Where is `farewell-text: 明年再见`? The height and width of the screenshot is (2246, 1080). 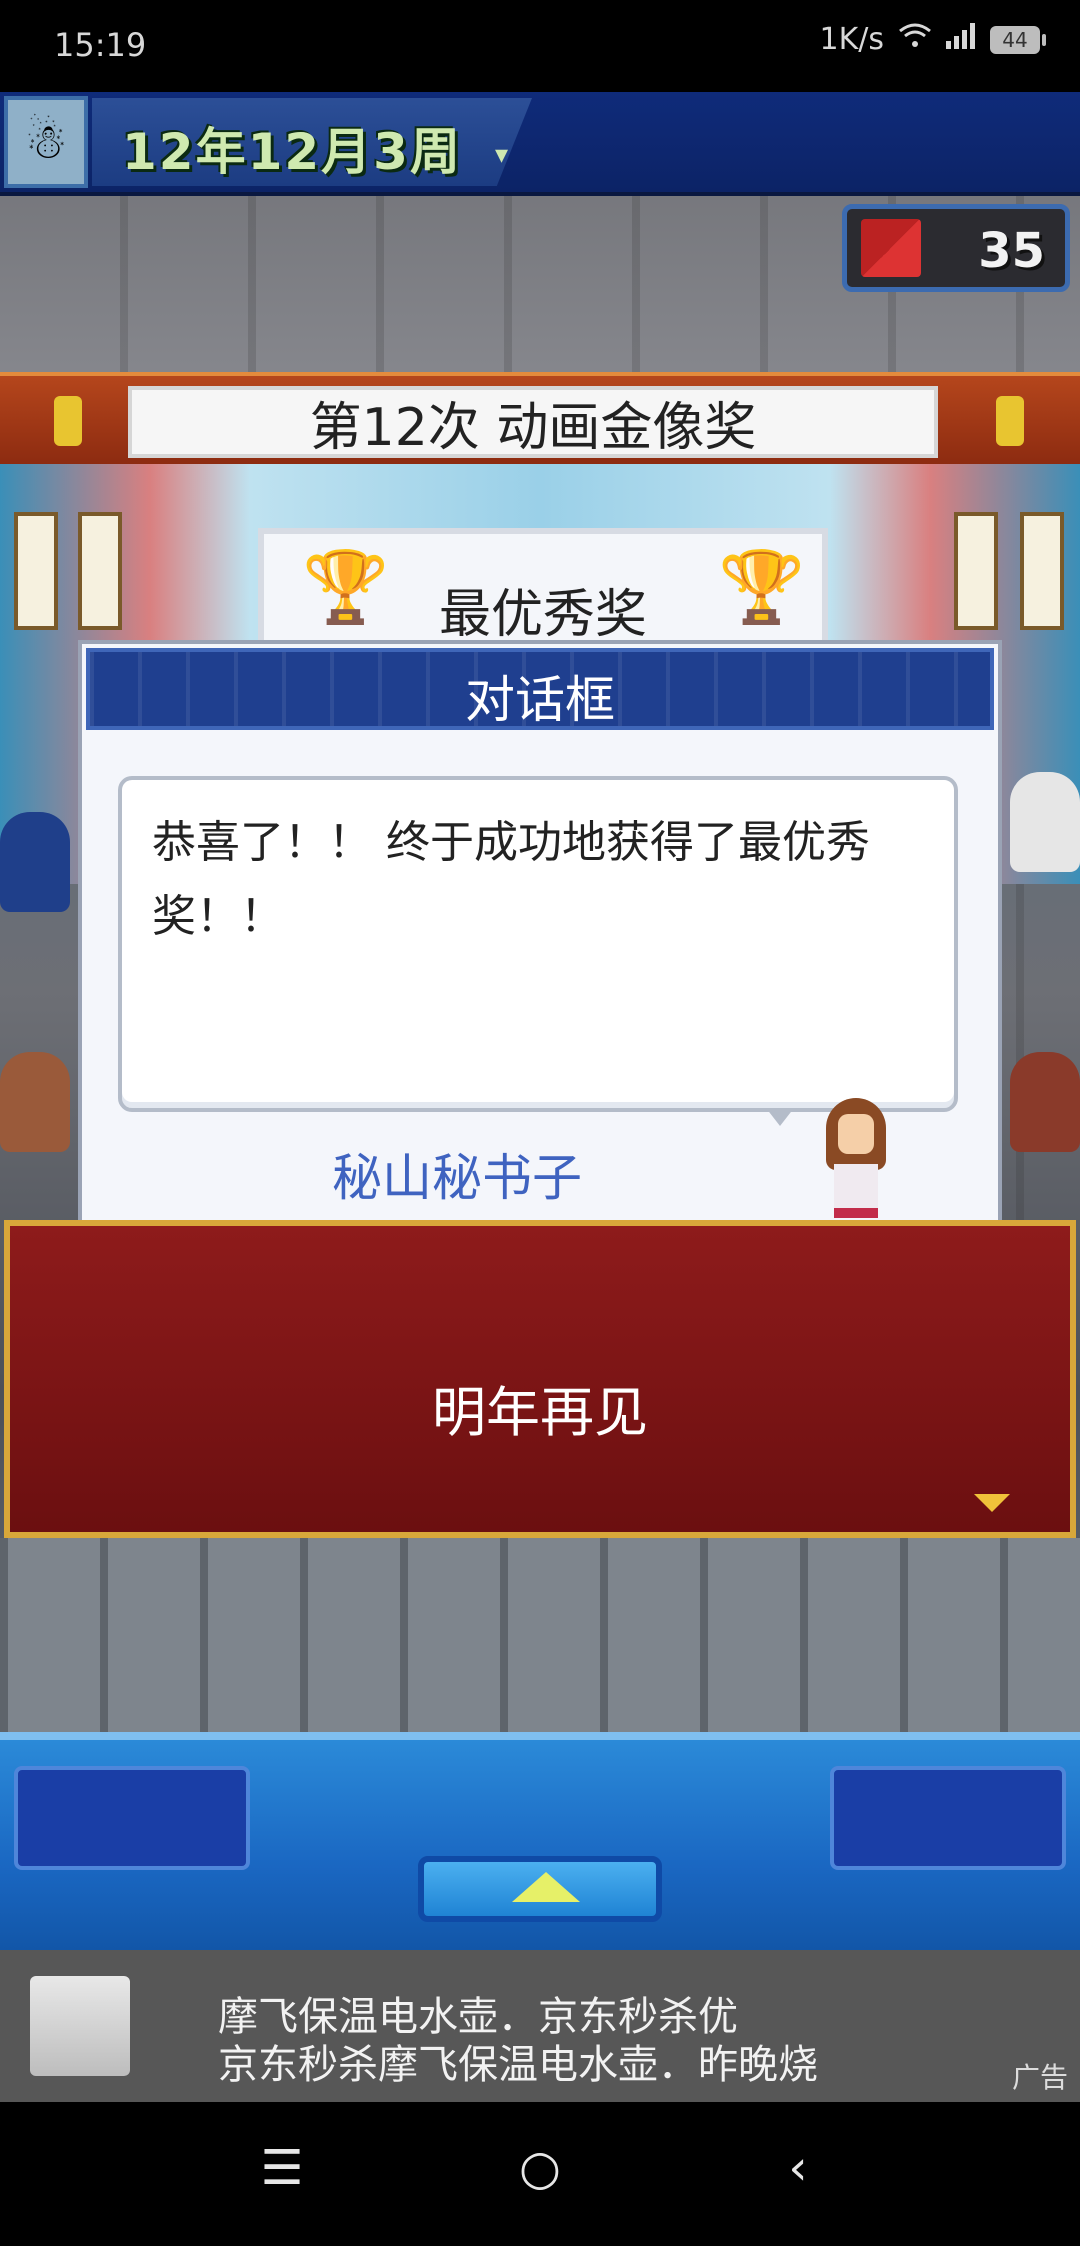
farewell-text: 明年再见 is located at coordinates (540, 1412).